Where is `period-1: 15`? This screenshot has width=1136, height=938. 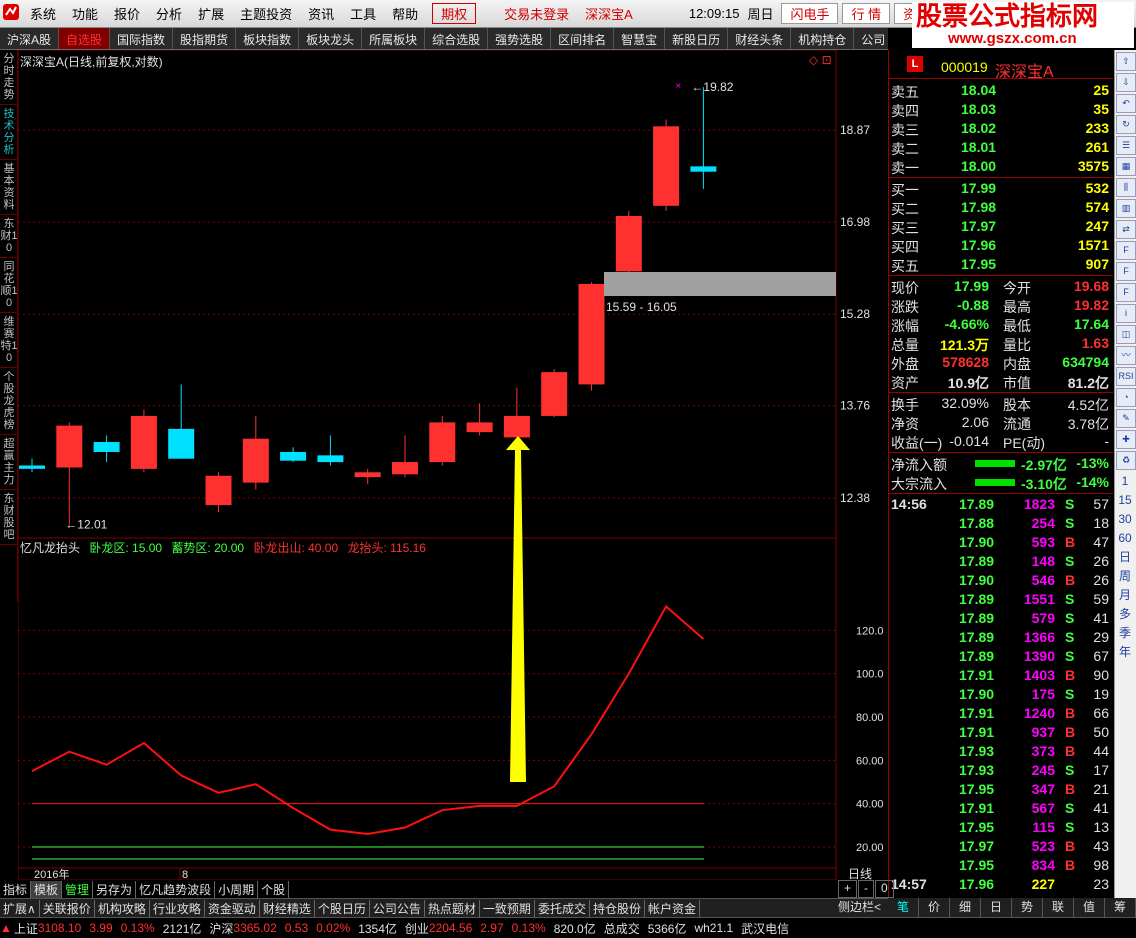
period-1: 15 is located at coordinates (1125, 500).